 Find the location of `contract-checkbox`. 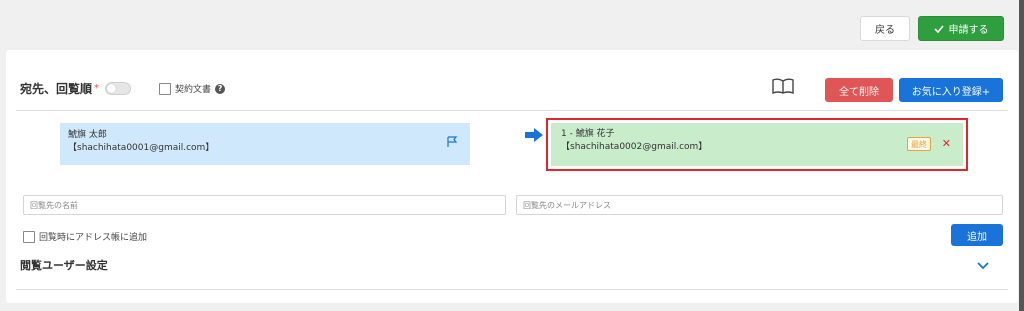

contract-checkbox is located at coordinates (165, 88).